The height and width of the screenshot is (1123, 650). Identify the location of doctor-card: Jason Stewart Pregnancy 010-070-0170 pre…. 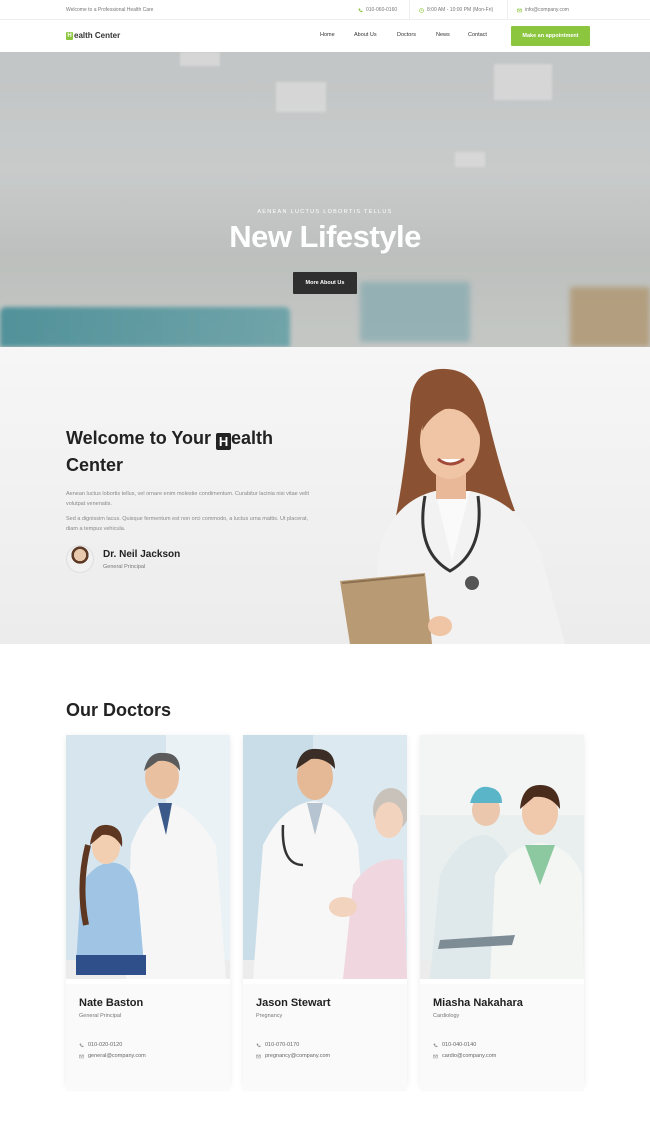
(326, 913).